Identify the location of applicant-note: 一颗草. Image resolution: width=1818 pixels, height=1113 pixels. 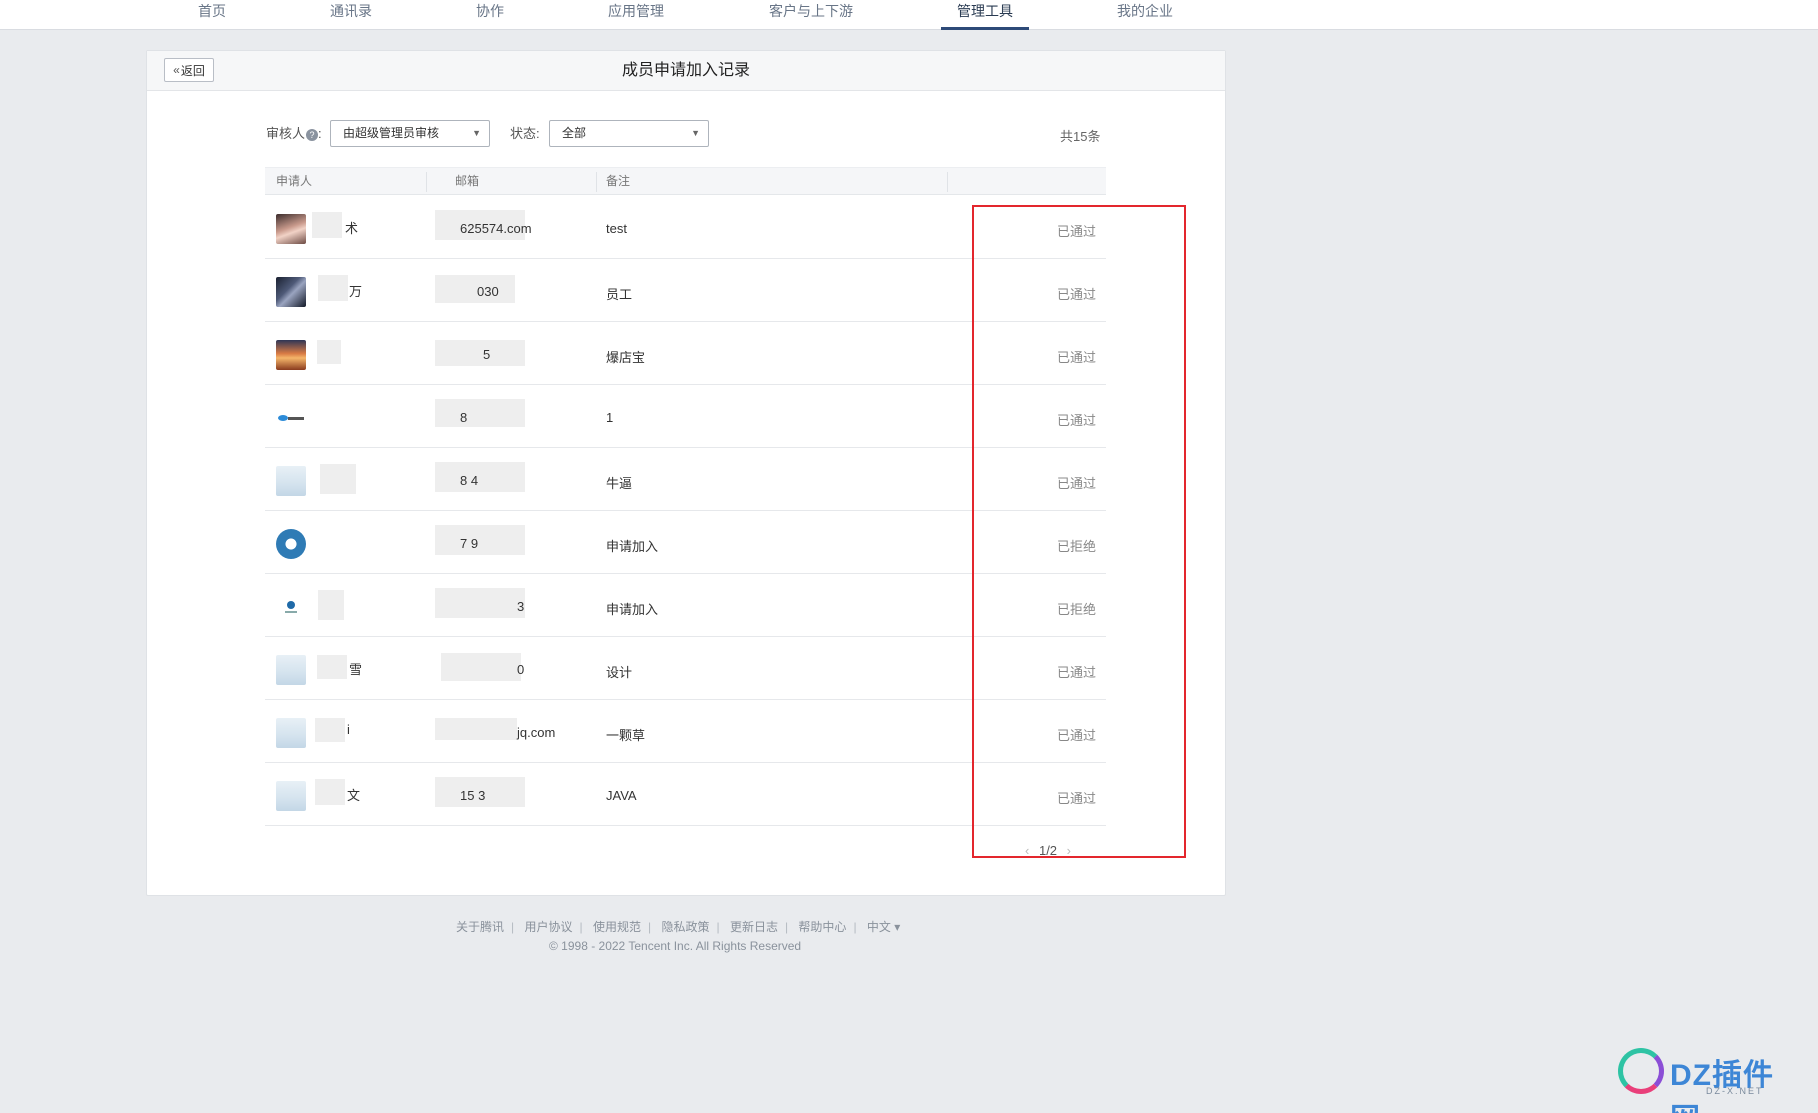
(626, 735).